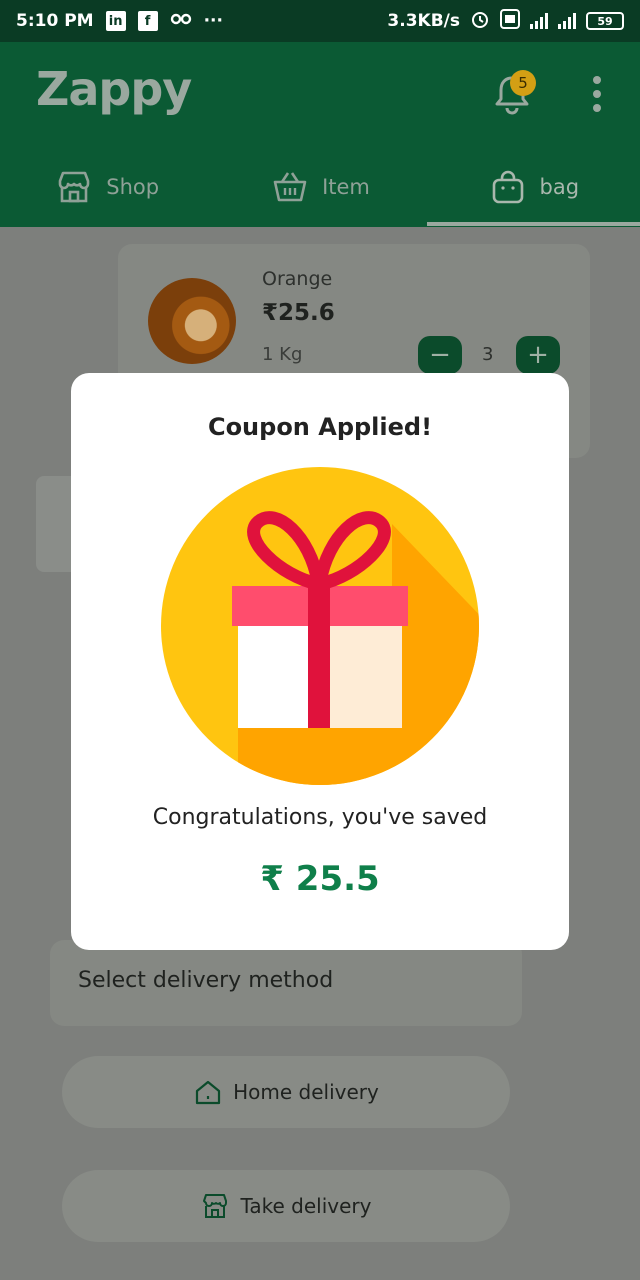 The height and width of the screenshot is (1280, 640). What do you see at coordinates (507, 187) in the screenshot?
I see `bag-icon` at bounding box center [507, 187].